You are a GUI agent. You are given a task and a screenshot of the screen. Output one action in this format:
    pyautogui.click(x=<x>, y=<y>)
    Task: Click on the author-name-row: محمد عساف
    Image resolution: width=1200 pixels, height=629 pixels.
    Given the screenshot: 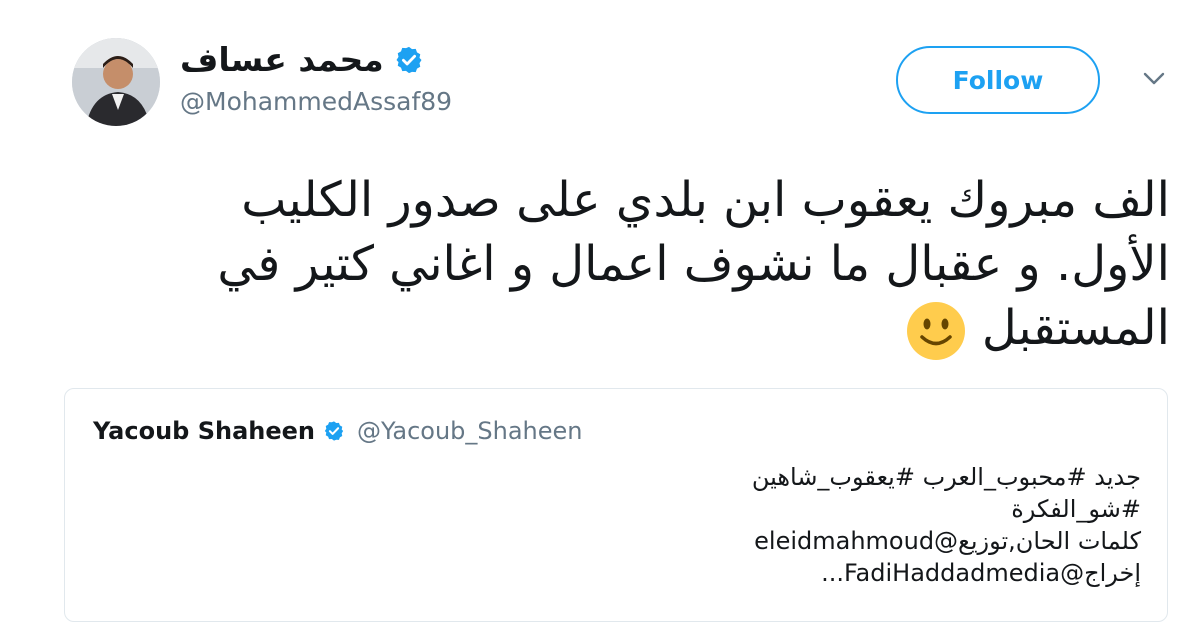 What is the action you would take?
    pyautogui.click(x=302, y=60)
    